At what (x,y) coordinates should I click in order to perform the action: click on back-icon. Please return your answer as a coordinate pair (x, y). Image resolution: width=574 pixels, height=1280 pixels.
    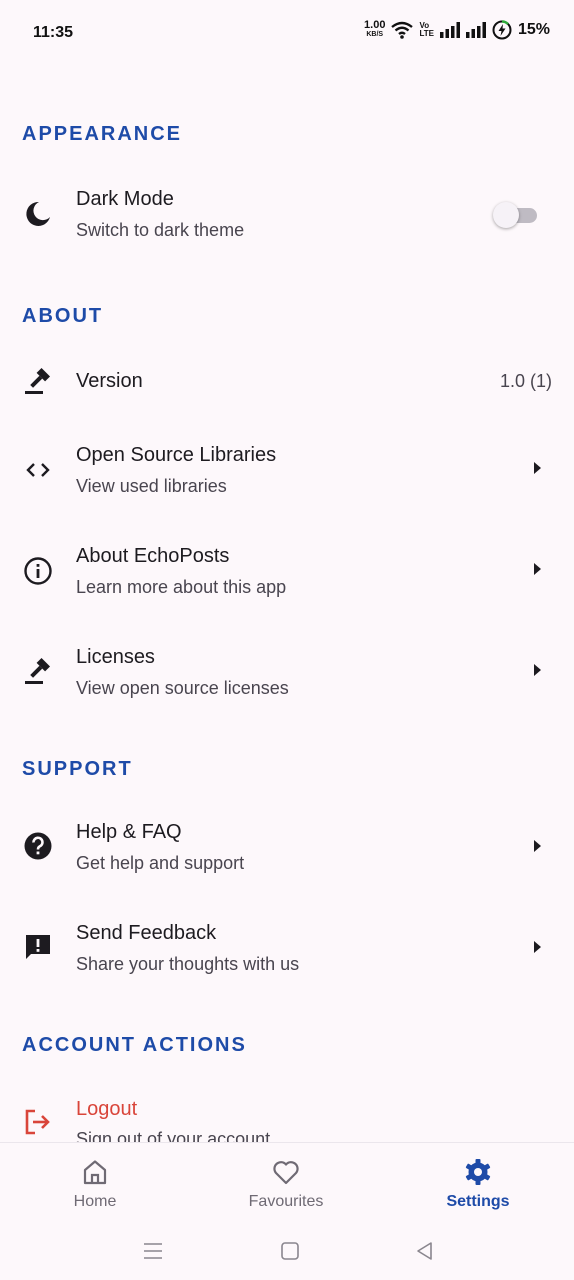
    Looking at the image, I should click on (425, 1251).